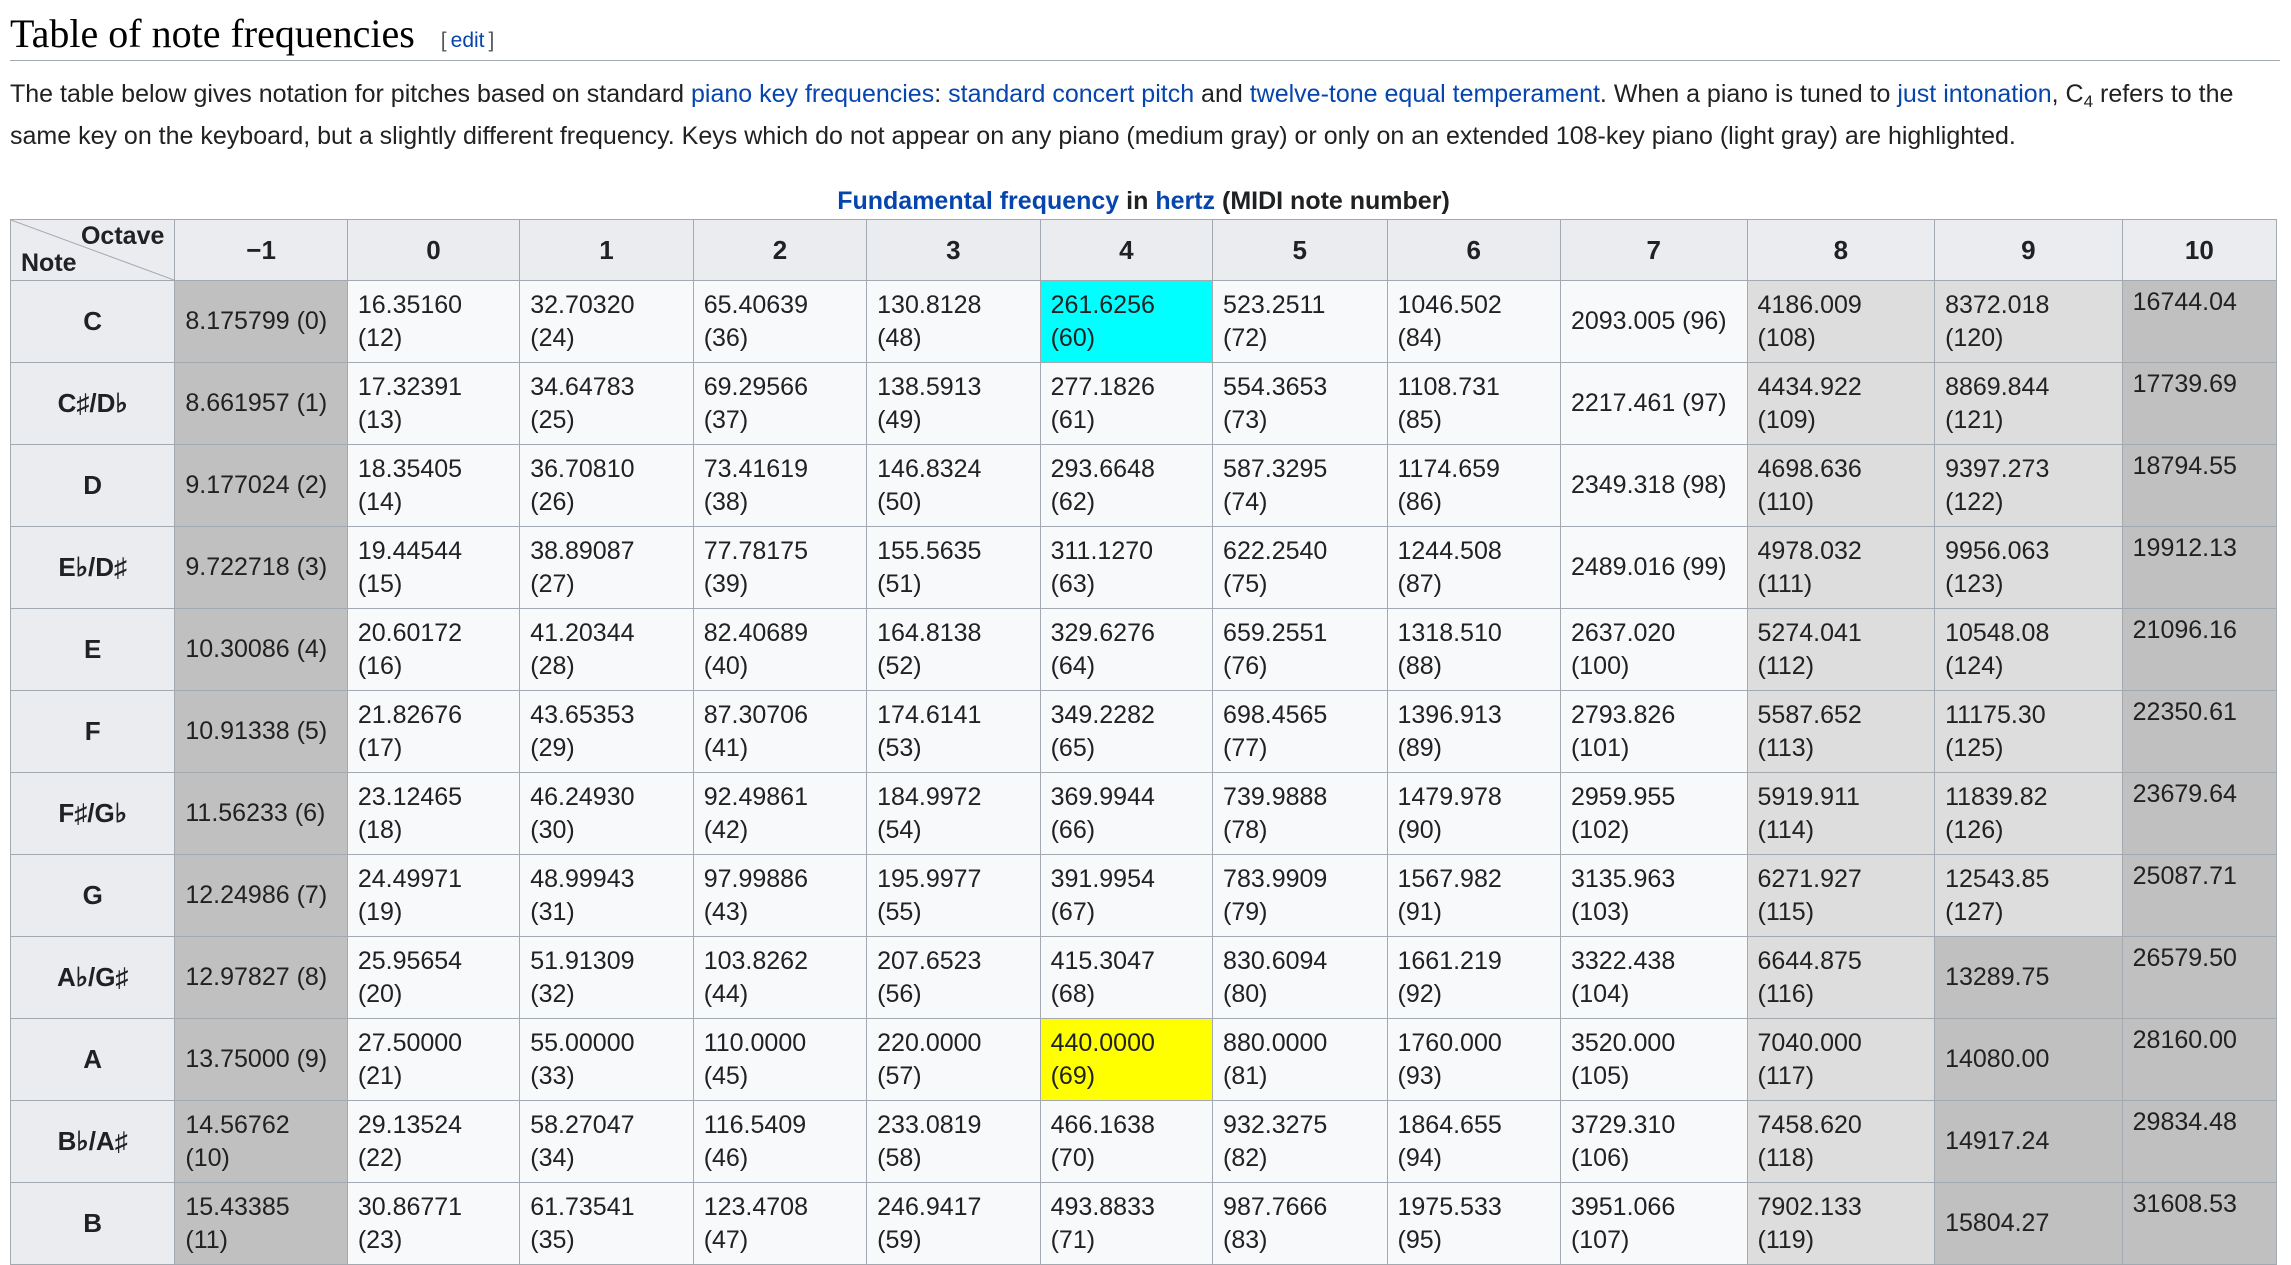 This screenshot has width=2291, height=1265. What do you see at coordinates (1841, 567) in the screenshot?
I see `frequency-cell: 4978.032 (111)` at bounding box center [1841, 567].